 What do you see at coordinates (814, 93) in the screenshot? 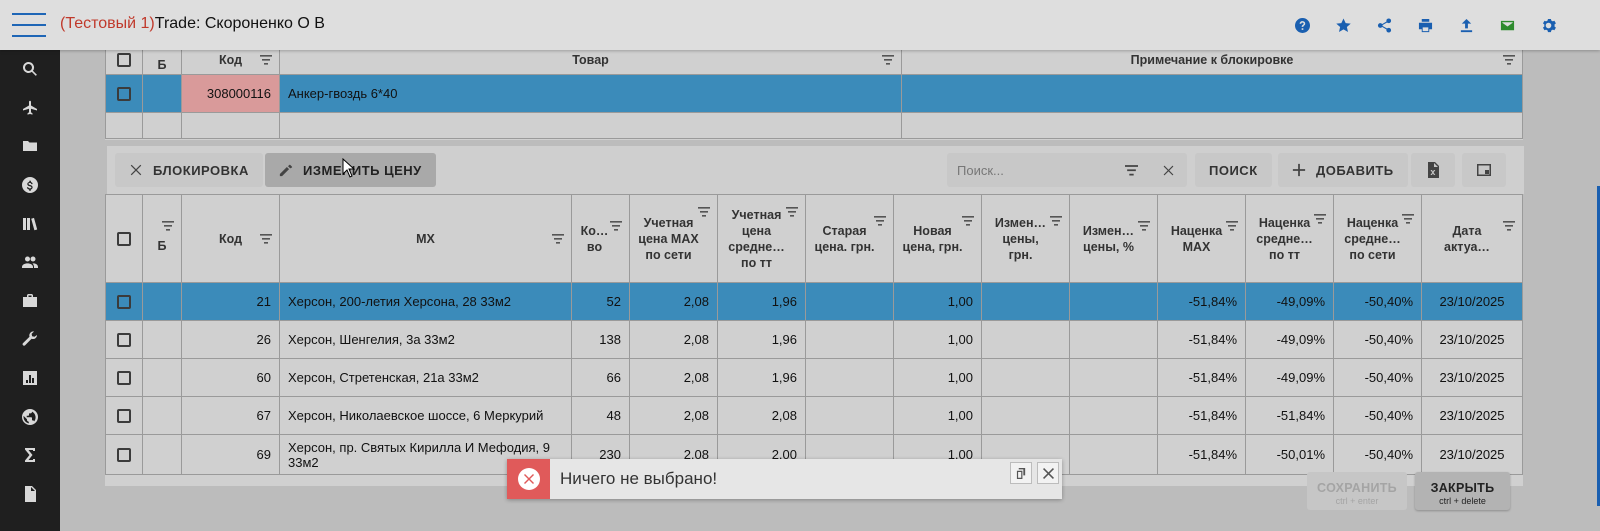
I see `table-row: 308000116 Анкер-гвоздь 6*40` at bounding box center [814, 93].